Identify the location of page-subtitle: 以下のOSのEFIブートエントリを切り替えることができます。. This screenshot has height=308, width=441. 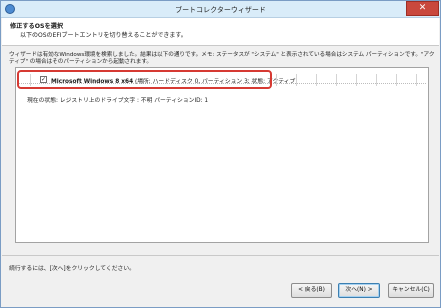
(103, 35).